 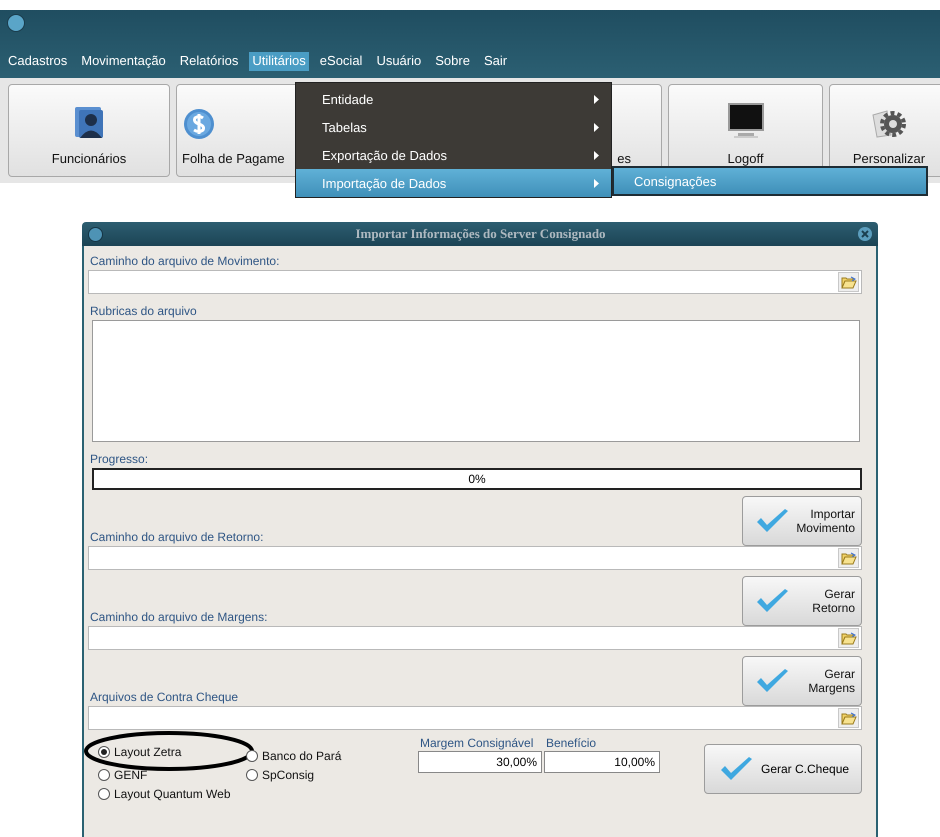 I want to click on radio-label: Banco do Pará, so click(x=302, y=755).